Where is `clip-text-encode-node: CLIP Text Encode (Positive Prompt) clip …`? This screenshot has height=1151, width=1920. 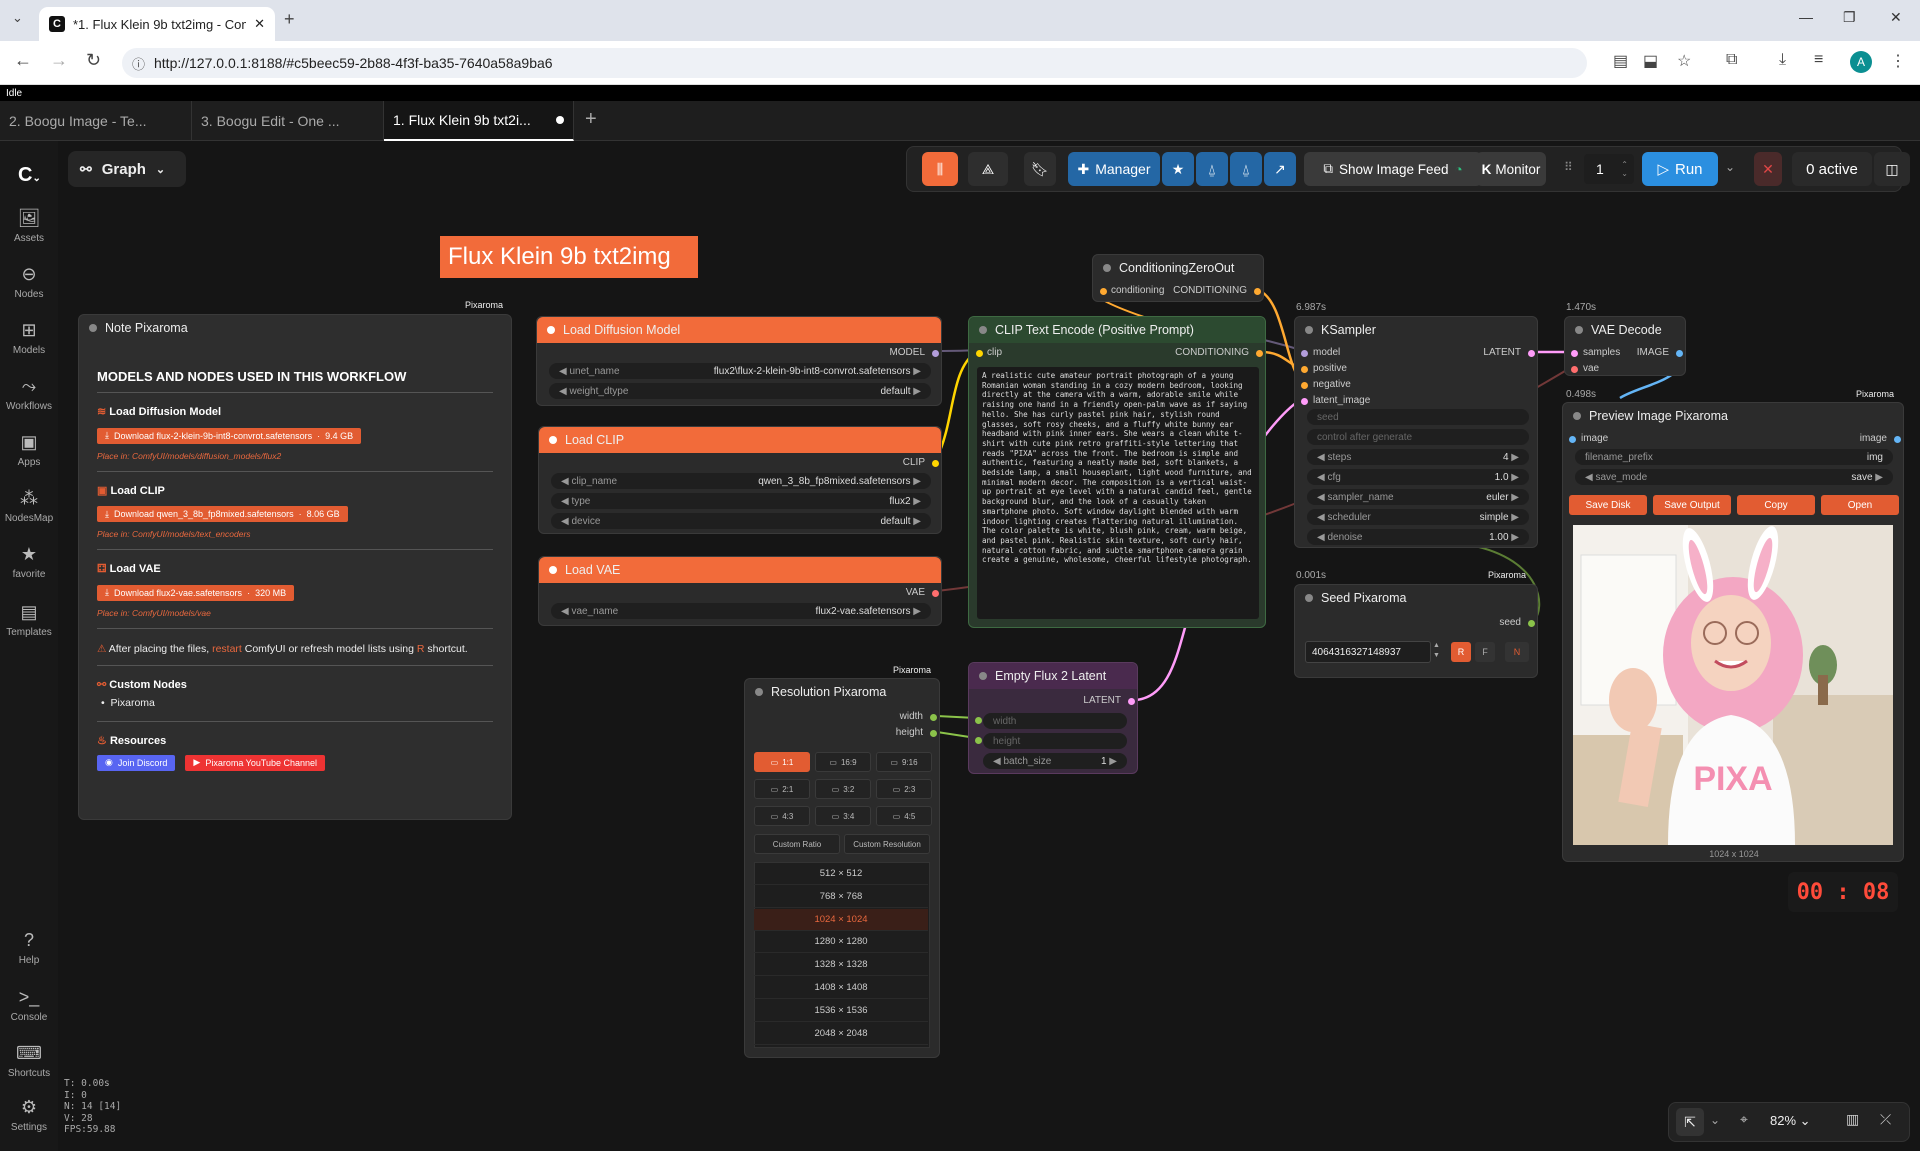 clip-text-encode-node: CLIP Text Encode (Positive Prompt) clip … is located at coordinates (1117, 472).